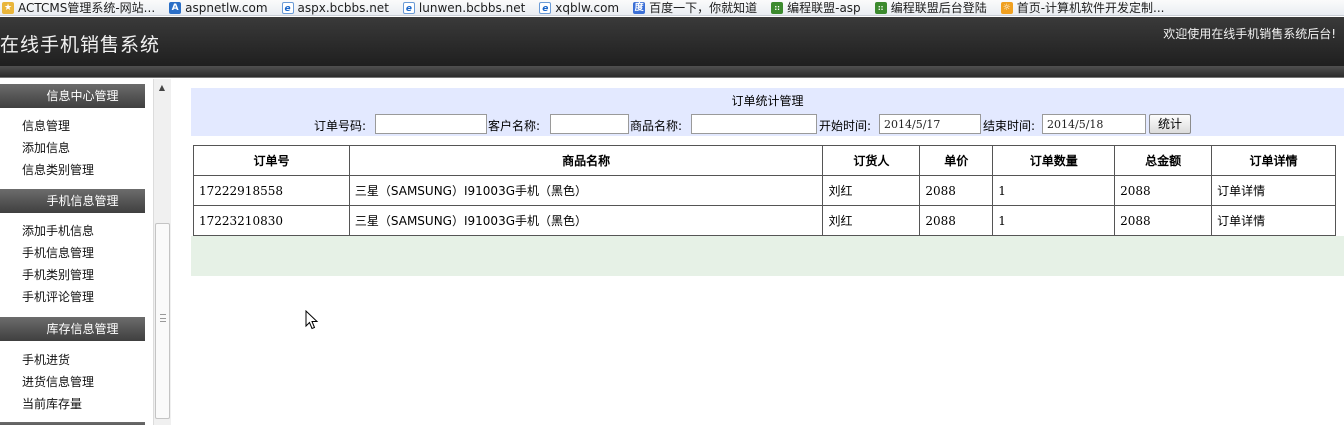  I want to click on search-form: 订单号码: 客户名称: 商品名称: 开始时间: 结束时间: 统计, so click(767, 124).